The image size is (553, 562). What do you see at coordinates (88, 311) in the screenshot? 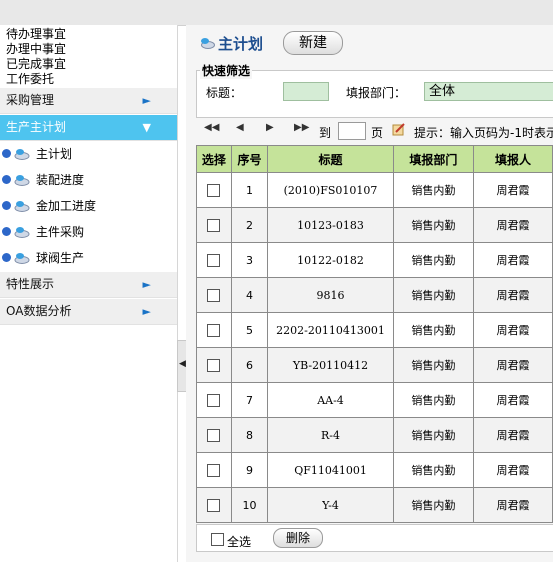
I see `section-oa-analysis: OA数据分析 ►` at bounding box center [88, 311].